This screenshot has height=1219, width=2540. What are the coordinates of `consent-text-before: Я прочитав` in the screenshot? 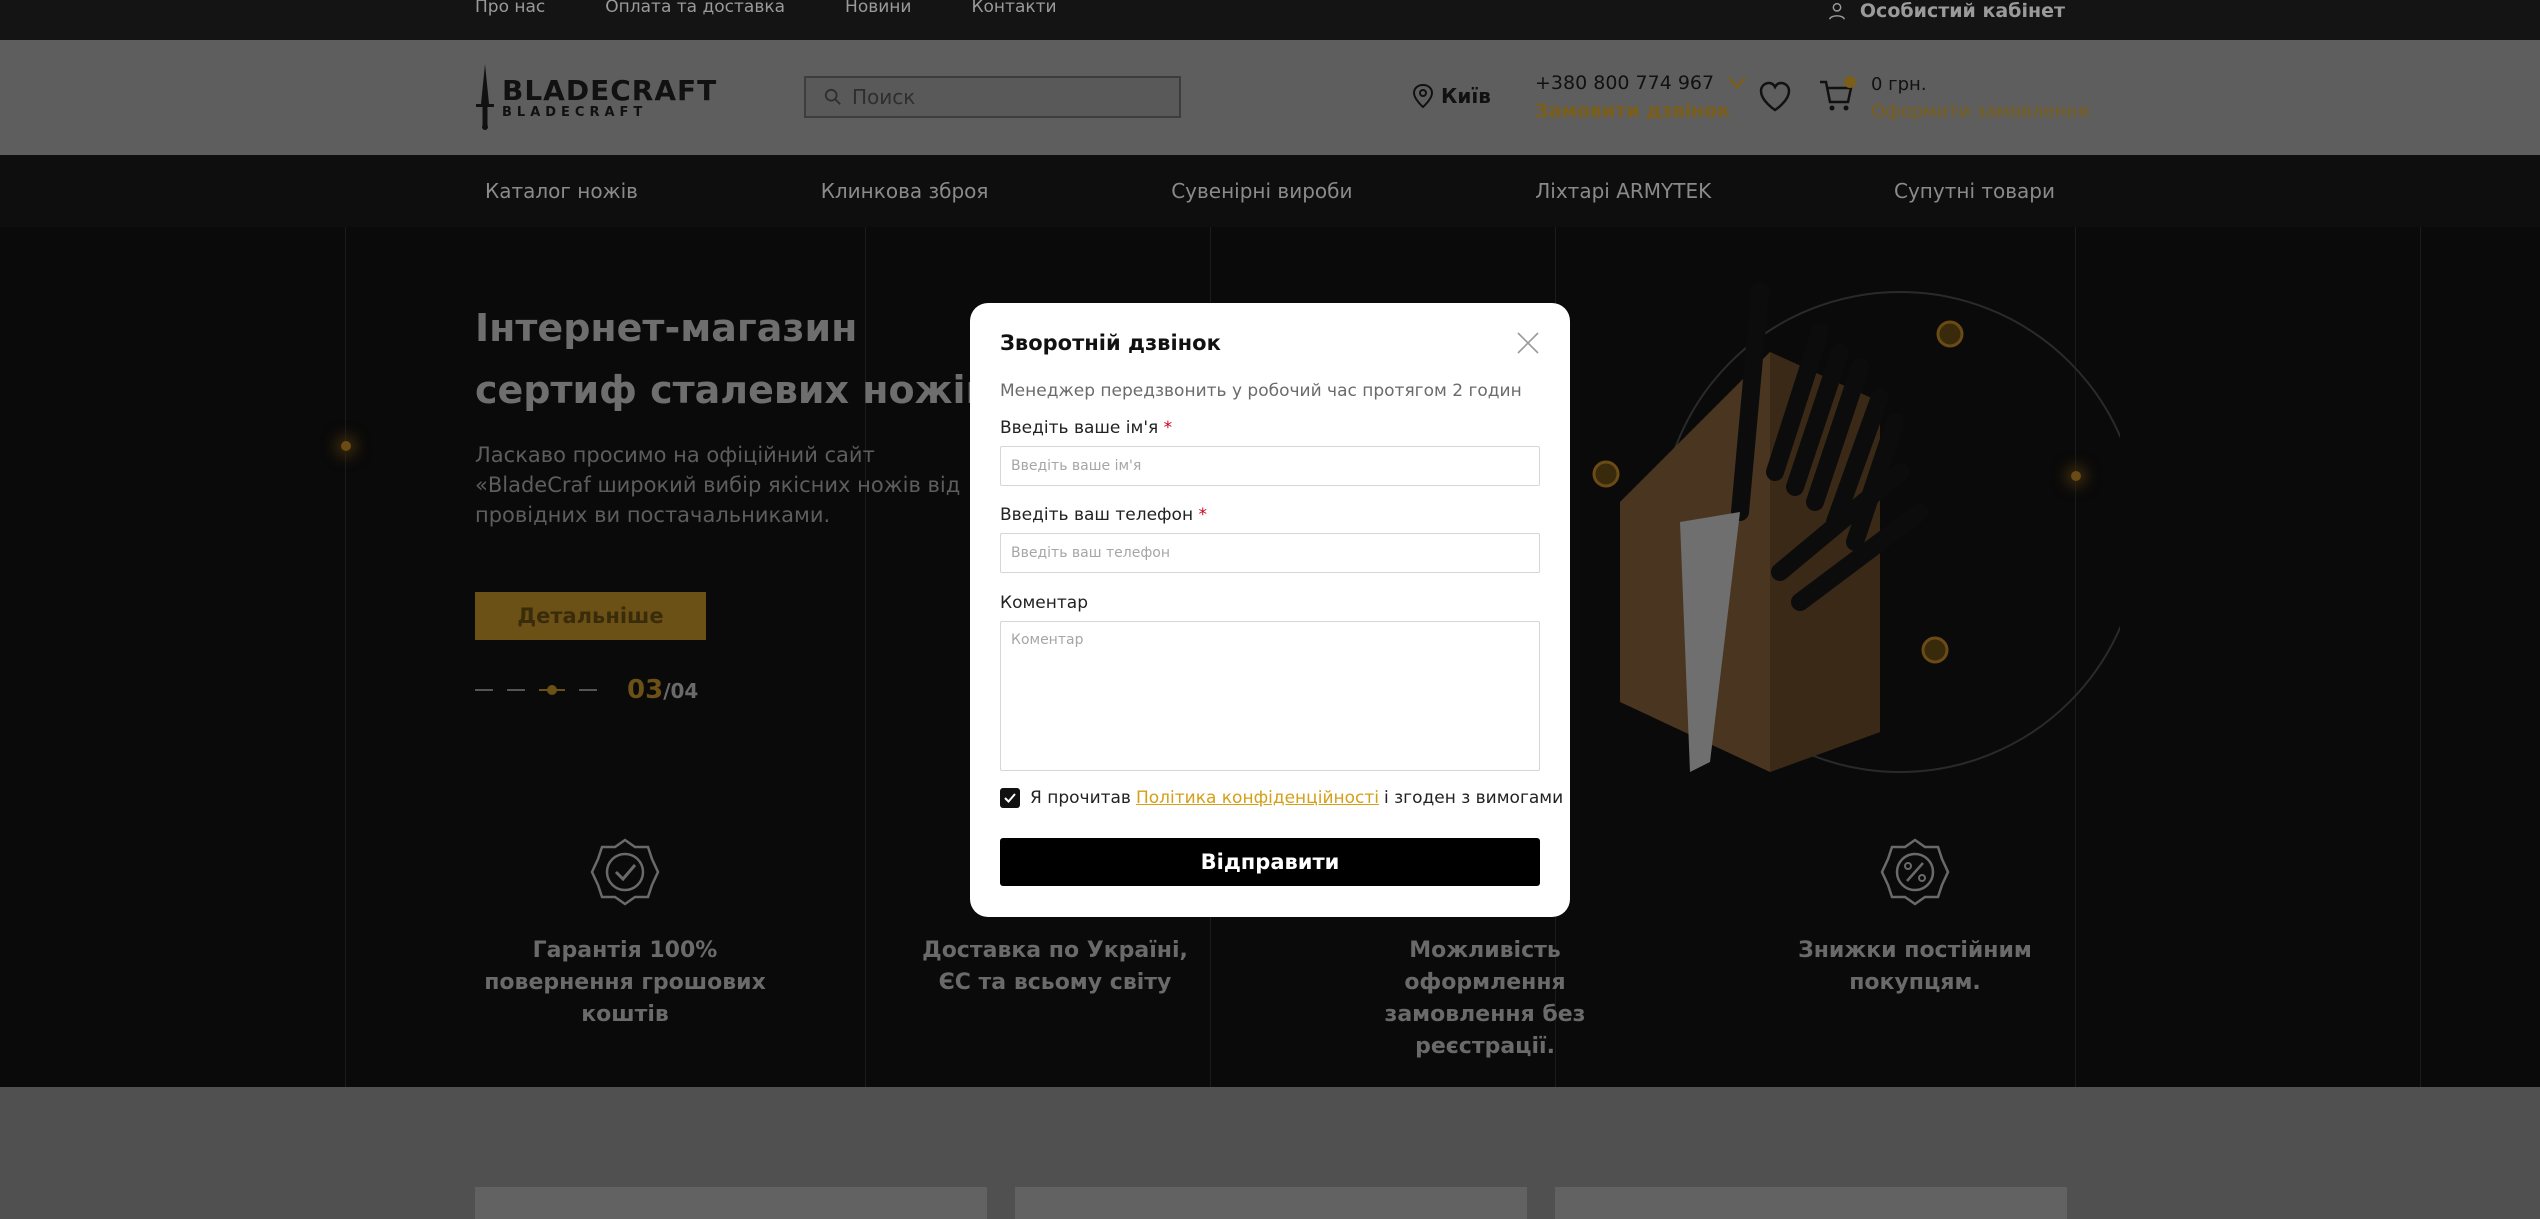 It's located at (1080, 798).